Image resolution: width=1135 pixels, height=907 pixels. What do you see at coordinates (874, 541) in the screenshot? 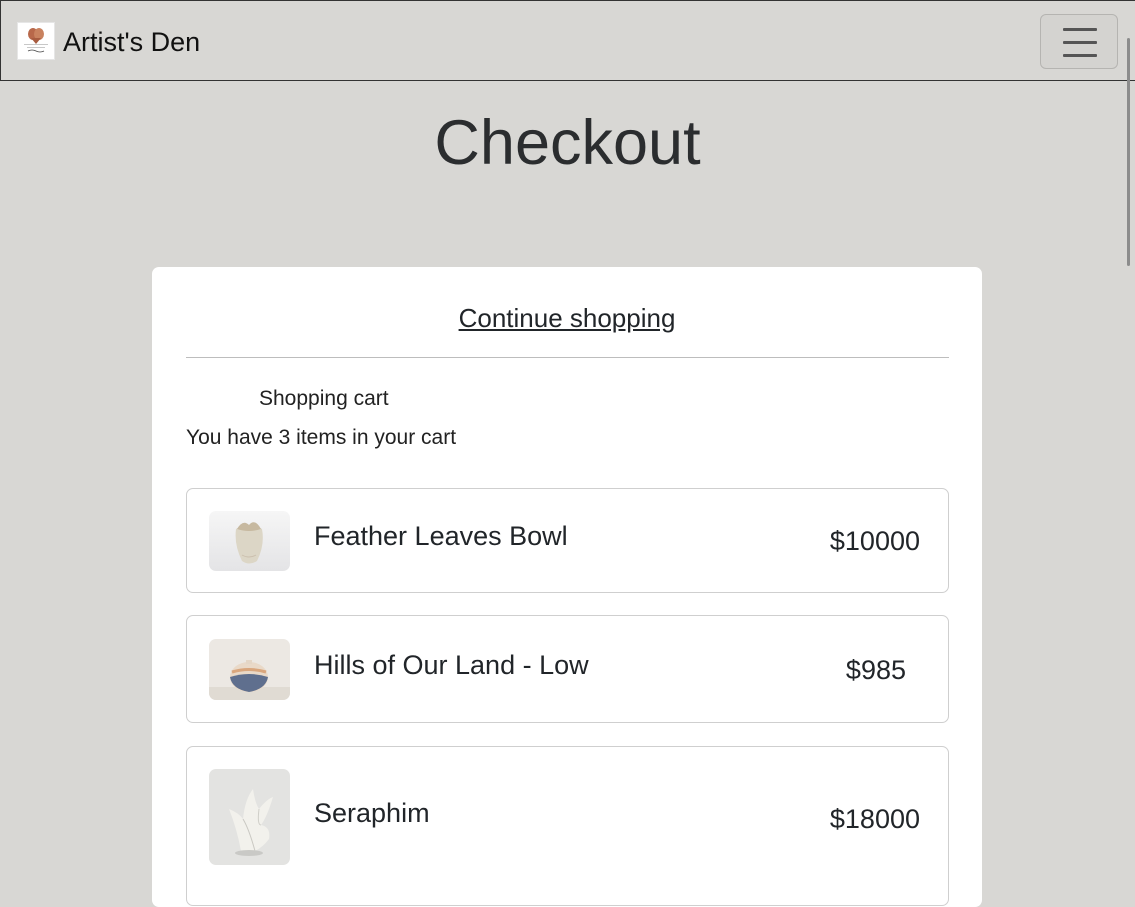
I see `item-price: $10000` at bounding box center [874, 541].